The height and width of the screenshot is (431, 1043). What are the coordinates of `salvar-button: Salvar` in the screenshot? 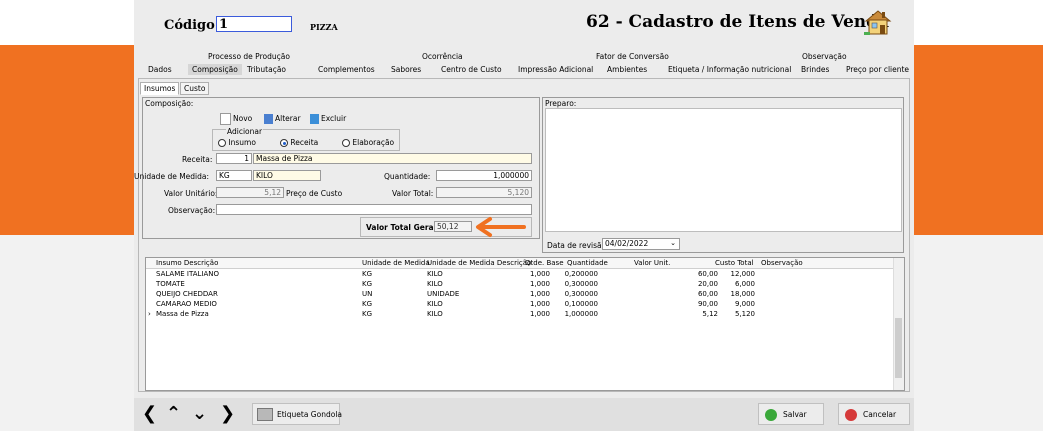 It's located at (791, 414).